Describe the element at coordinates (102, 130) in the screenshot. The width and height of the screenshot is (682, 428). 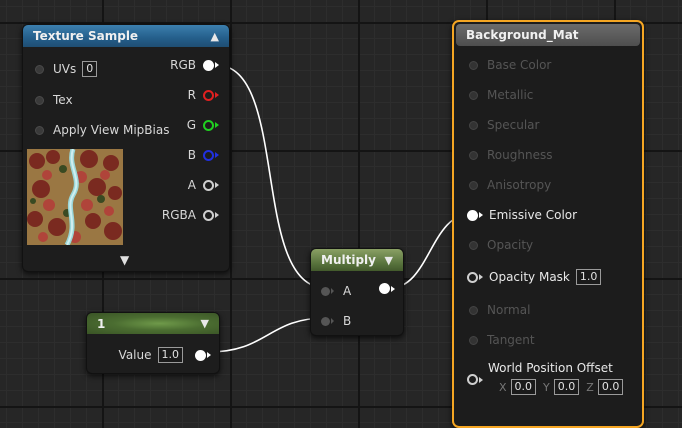
I see `pin-apply-view-mipbias: Apply View MipBias` at that location.